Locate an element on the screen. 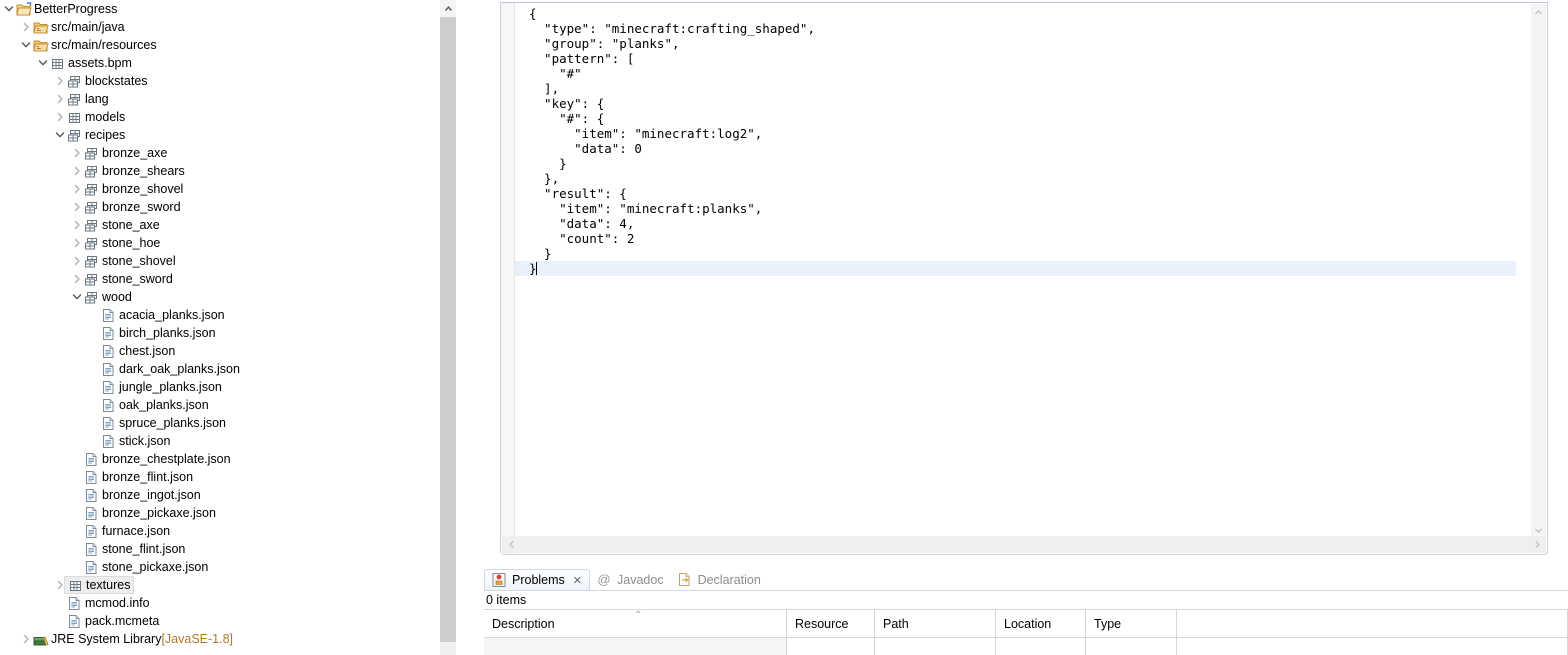 This screenshot has height=655, width=1568. tree-item-bronze-flint-json: bronze_flint.json is located at coordinates (228, 477).